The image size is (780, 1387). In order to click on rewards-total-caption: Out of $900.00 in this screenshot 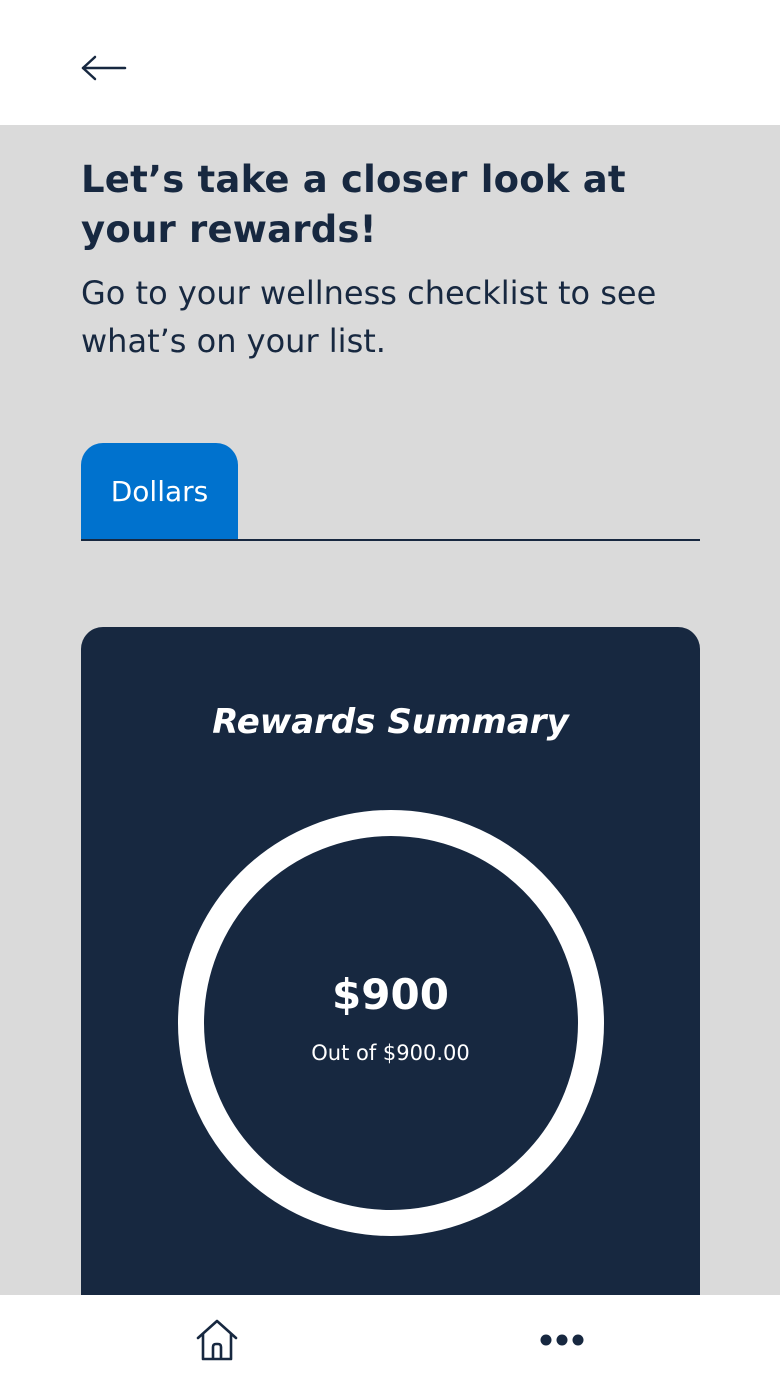, I will do `click(390, 1053)`.